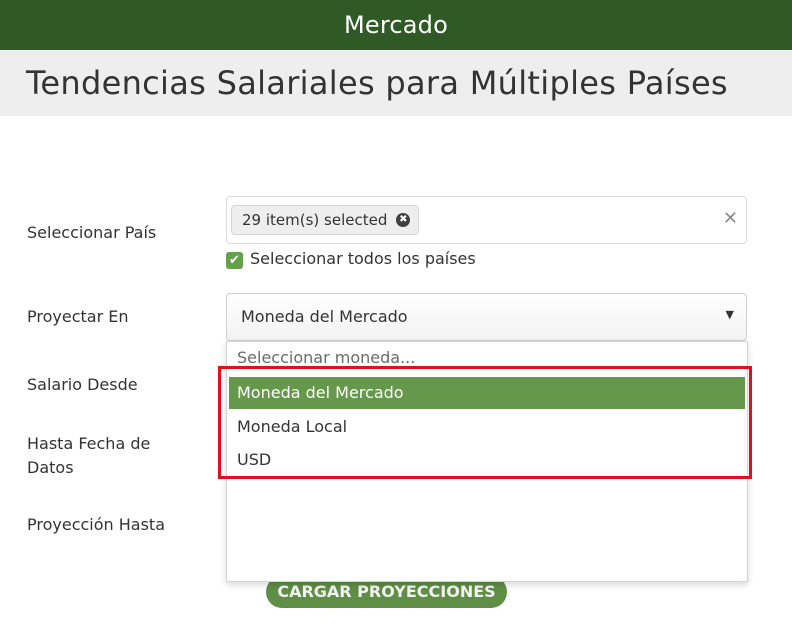 This screenshot has width=792, height=638. What do you see at coordinates (486, 220) in the screenshot?
I see `country-multiselect: 29 item(s) selected ✖ ✕` at bounding box center [486, 220].